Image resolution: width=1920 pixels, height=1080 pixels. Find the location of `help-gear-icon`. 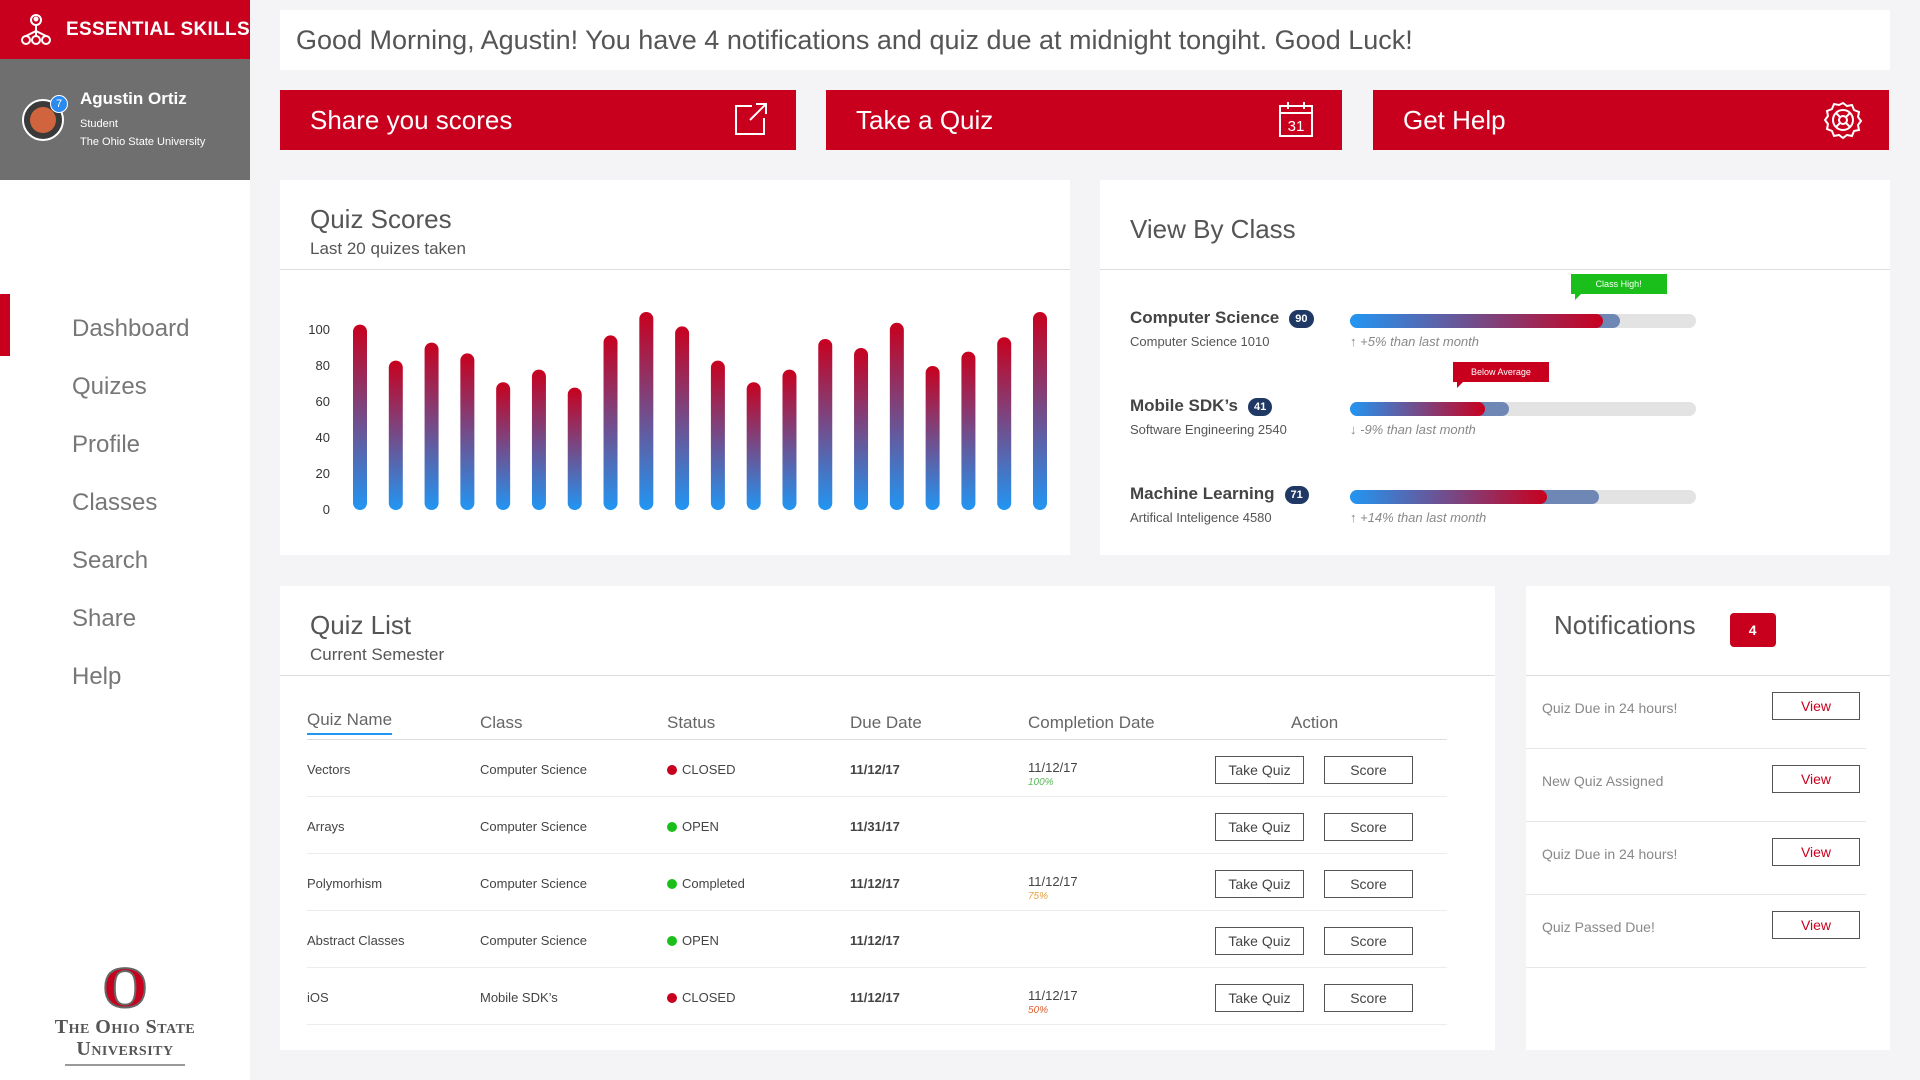

help-gear-icon is located at coordinates (1843, 120).